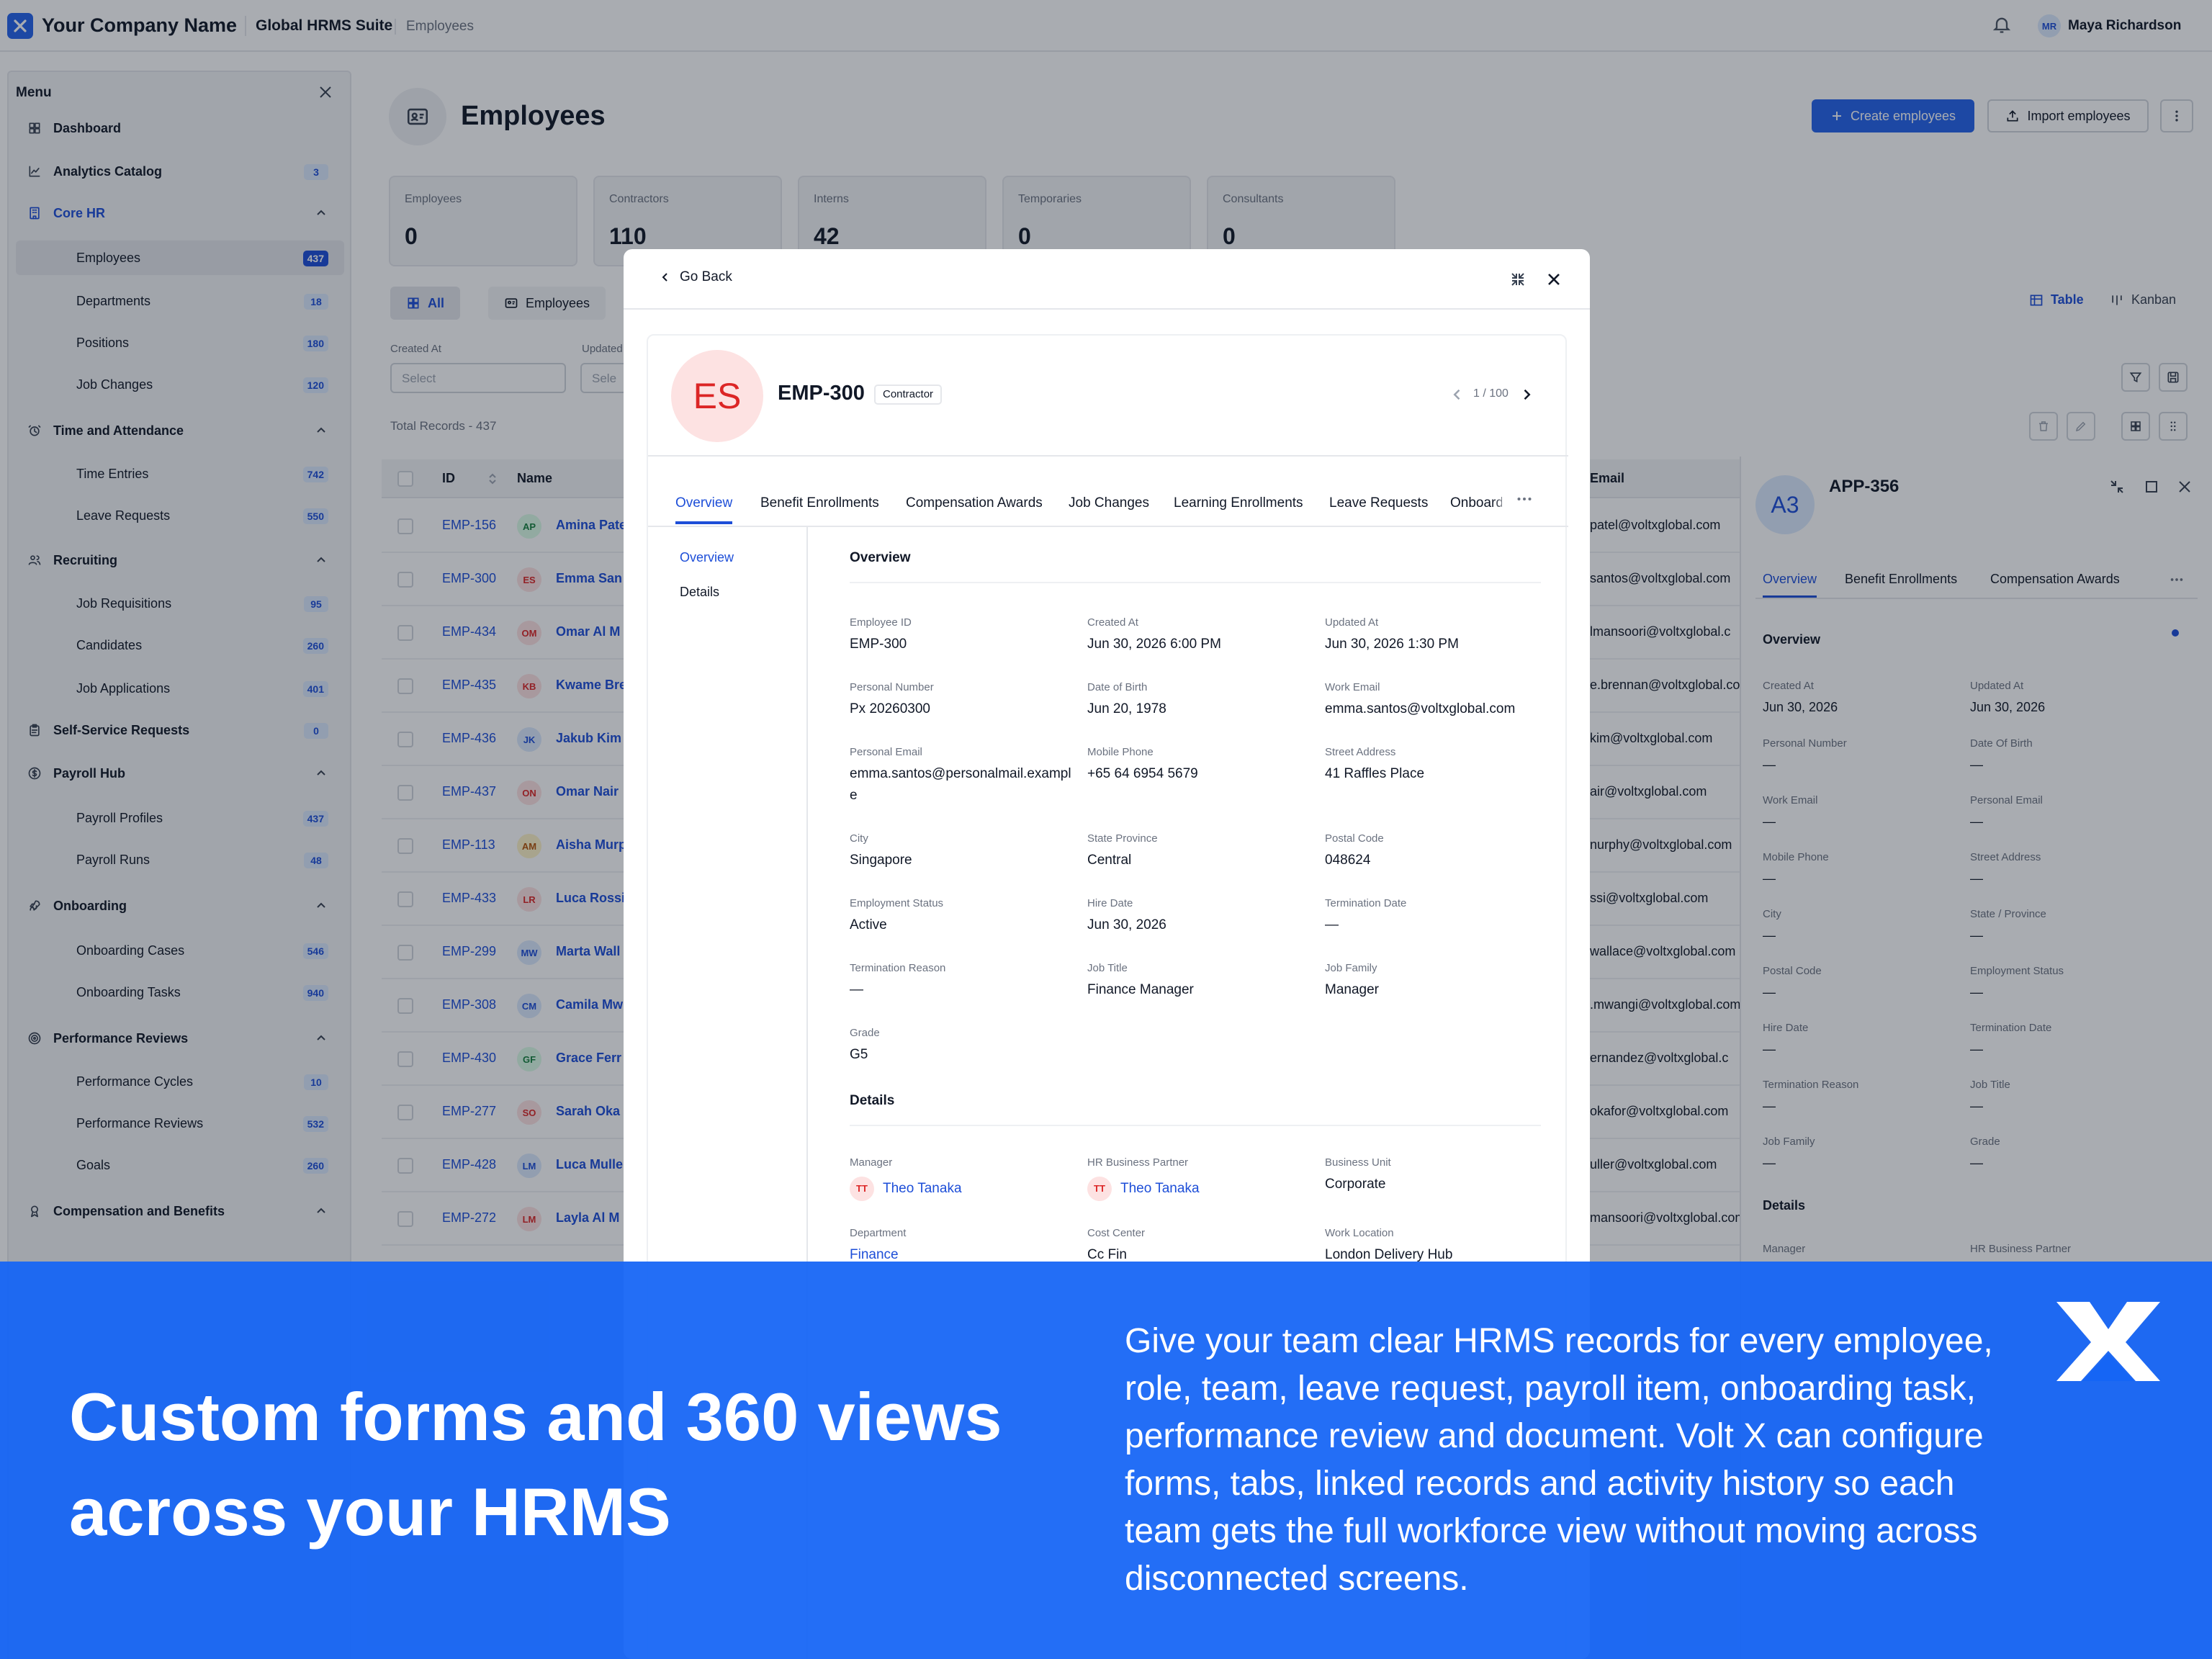 This screenshot has width=2212, height=1659. Describe the element at coordinates (881, 860) in the screenshot. I see `field-value-city: Singapore` at that location.